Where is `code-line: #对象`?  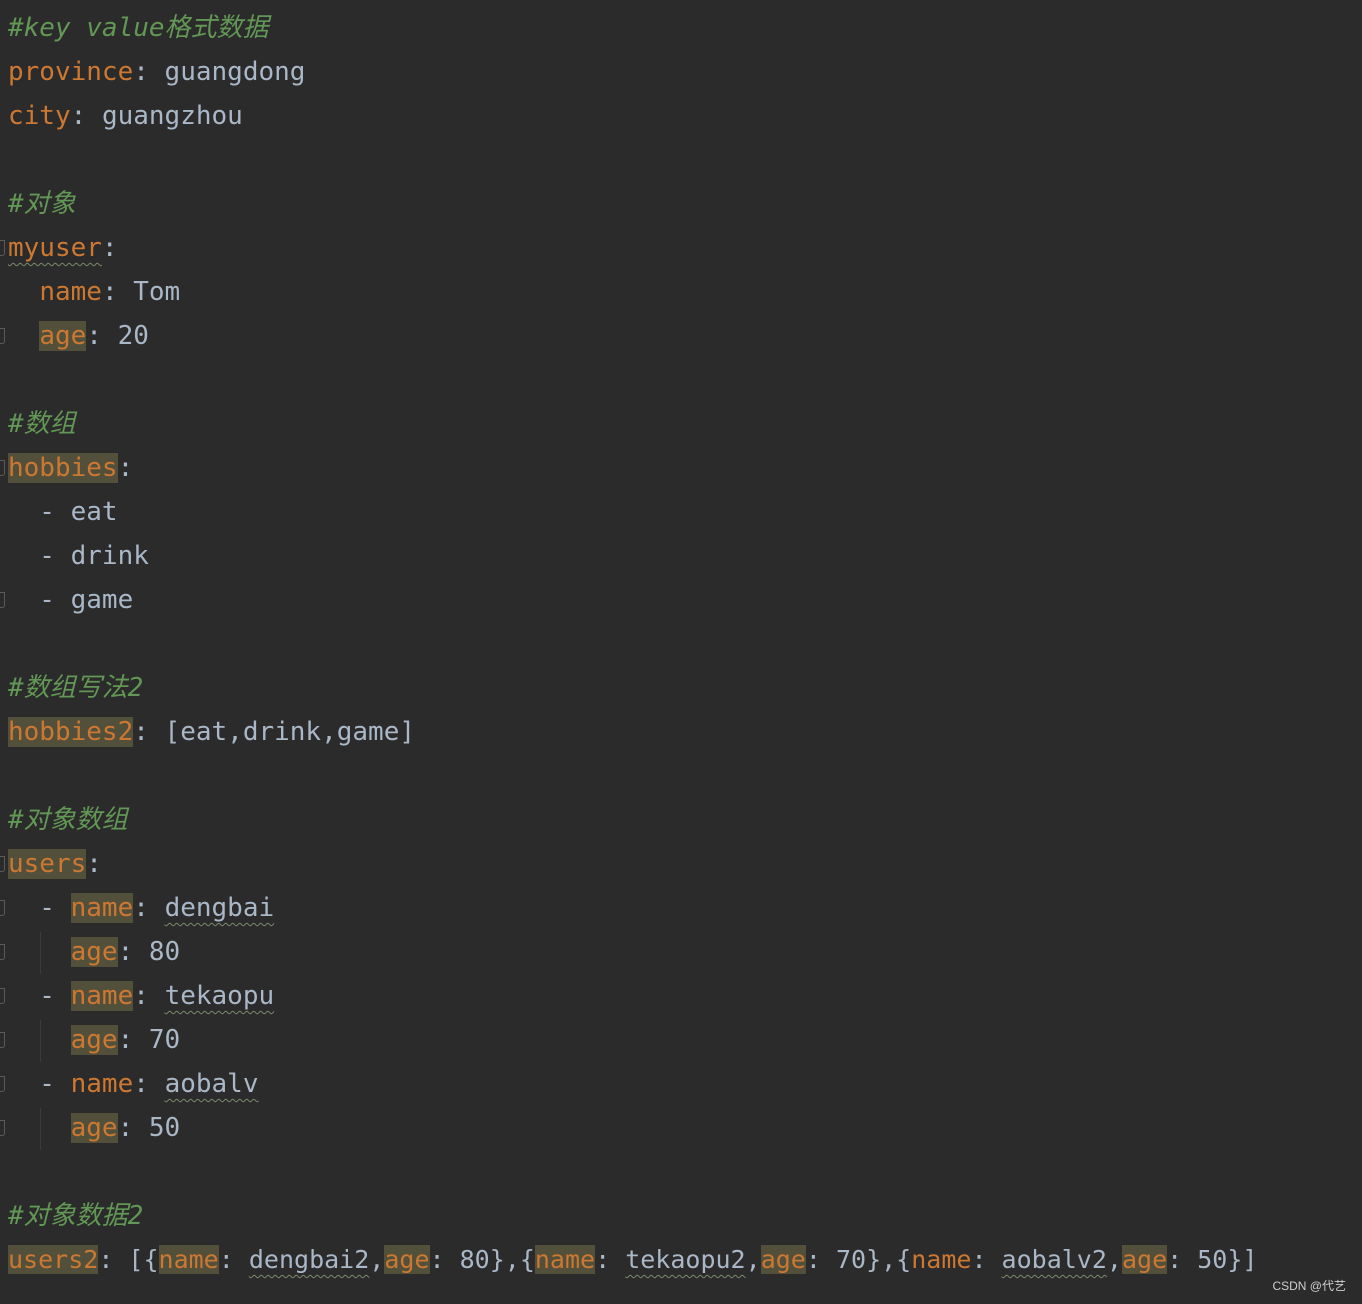
code-line: #对象 is located at coordinates (42, 204).